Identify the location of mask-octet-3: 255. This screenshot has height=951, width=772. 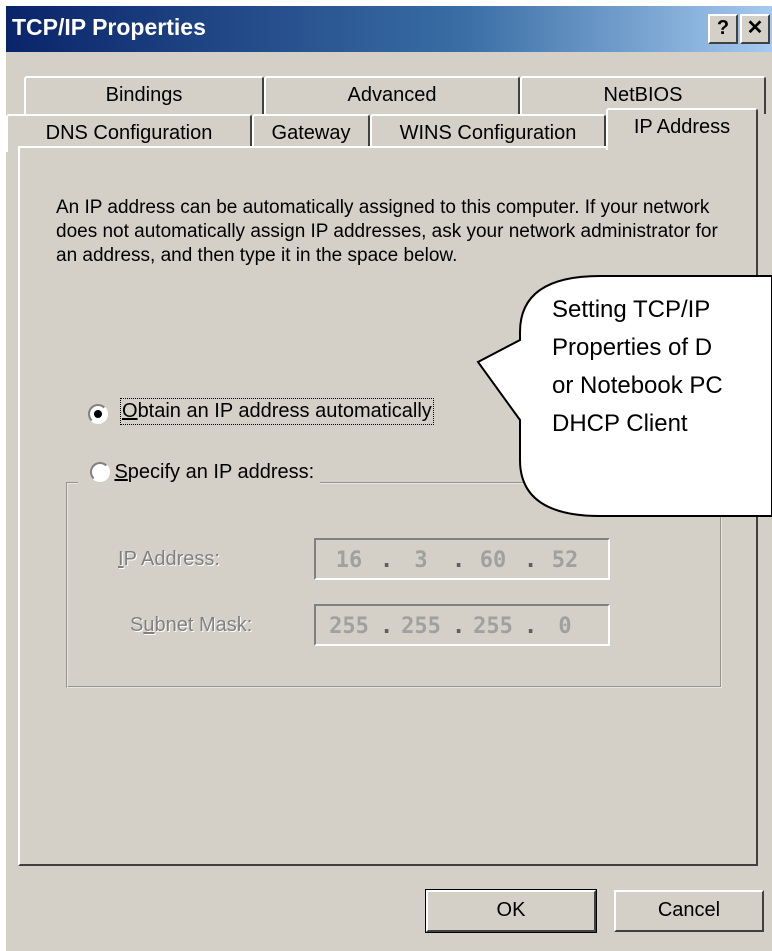
(493, 626).